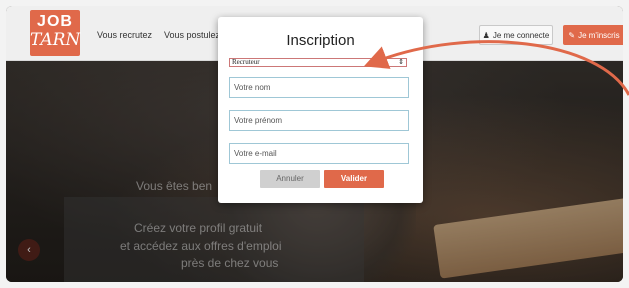  I want to click on jobtarn-logo: JOB TARN, so click(55, 33).